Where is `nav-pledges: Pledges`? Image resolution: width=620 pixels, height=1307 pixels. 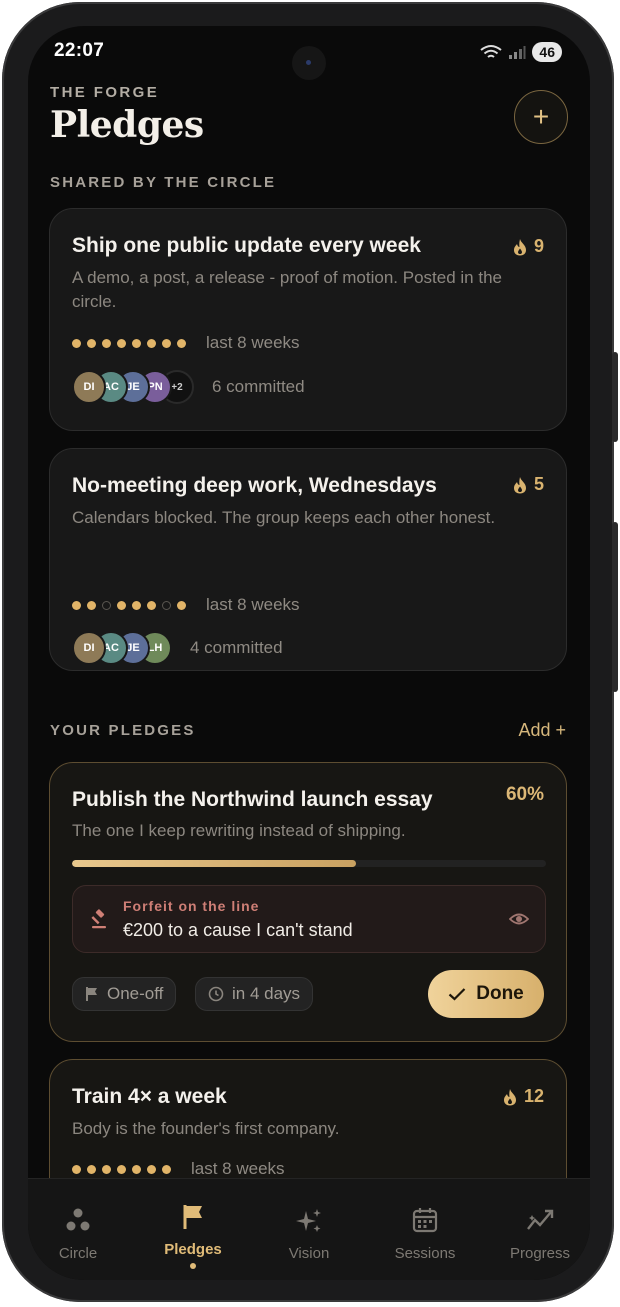
nav-pledges: Pledges is located at coordinates (193, 1229).